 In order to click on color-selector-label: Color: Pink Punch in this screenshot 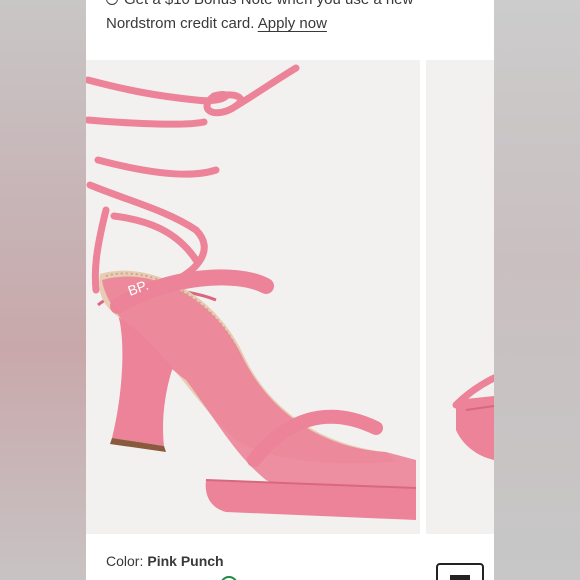, I will do `click(165, 561)`.